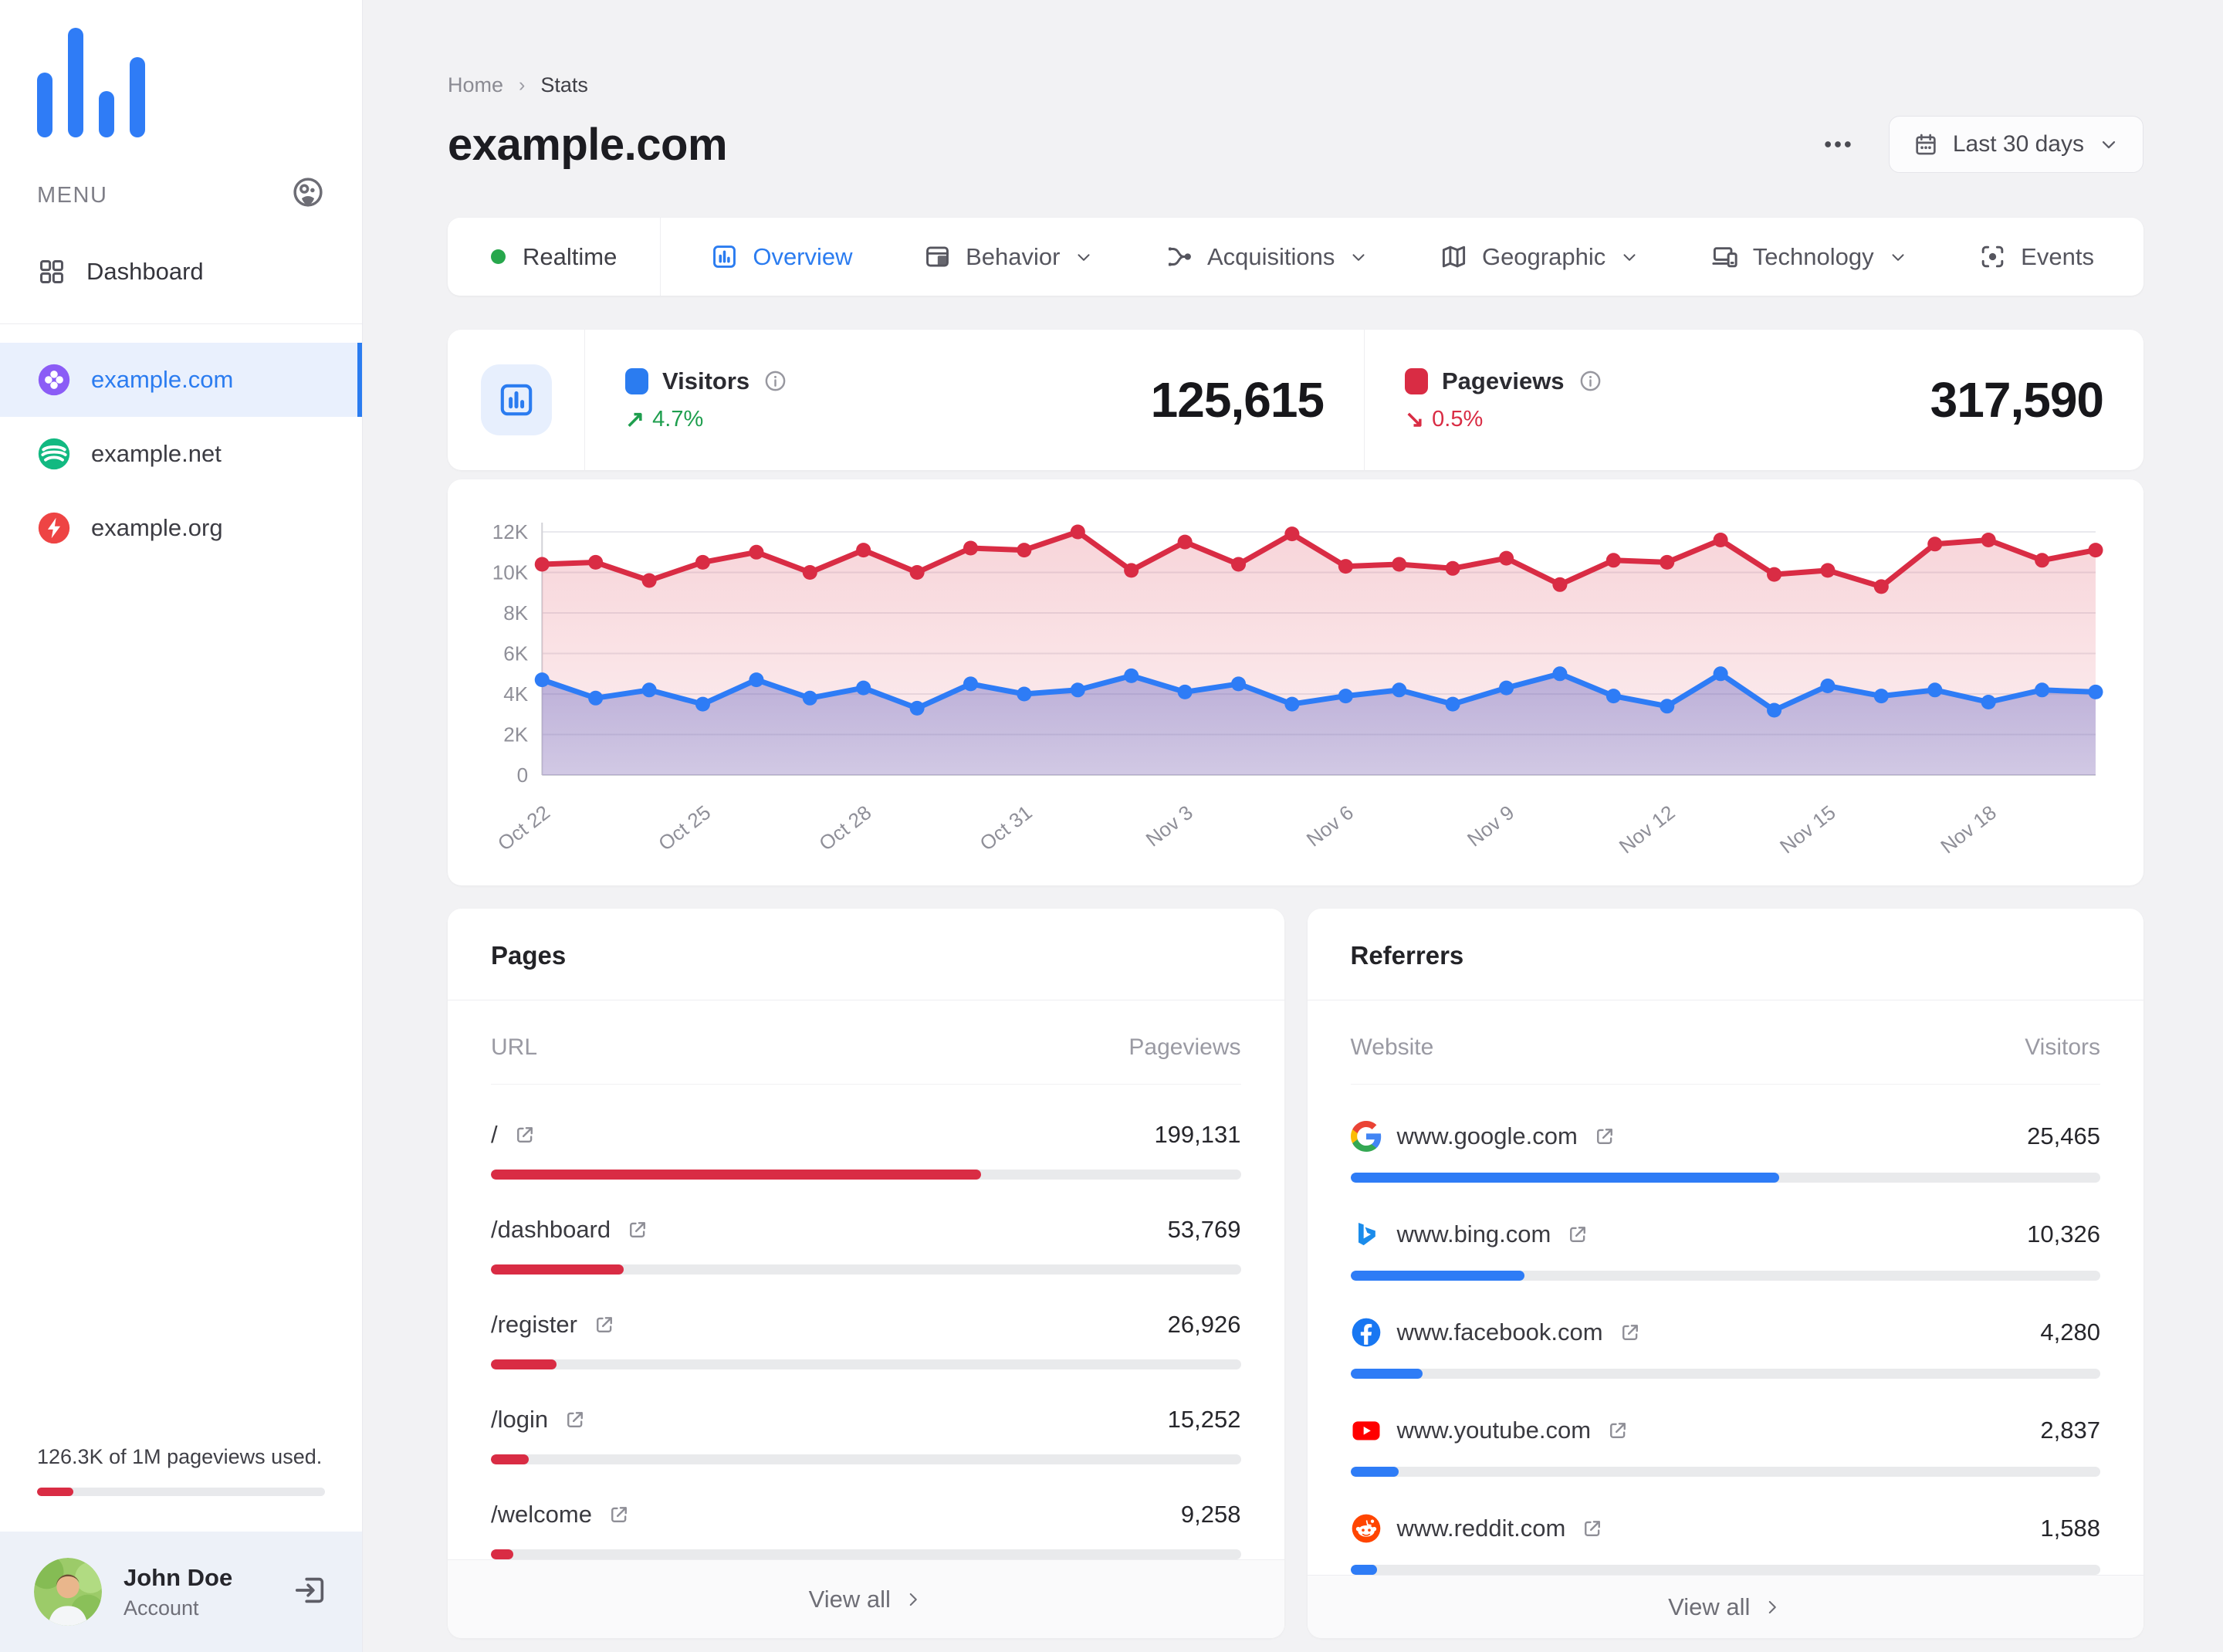 This screenshot has height=1652, width=2223. Describe the element at coordinates (1006, 828) in the screenshot. I see `svg-text: Oct 31` at that location.